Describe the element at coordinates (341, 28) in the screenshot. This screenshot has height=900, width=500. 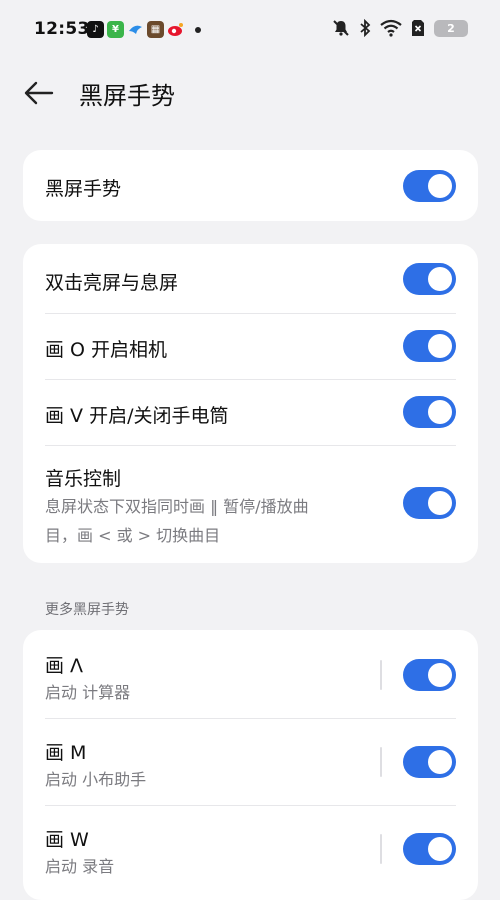
I see `mute-icon` at that location.